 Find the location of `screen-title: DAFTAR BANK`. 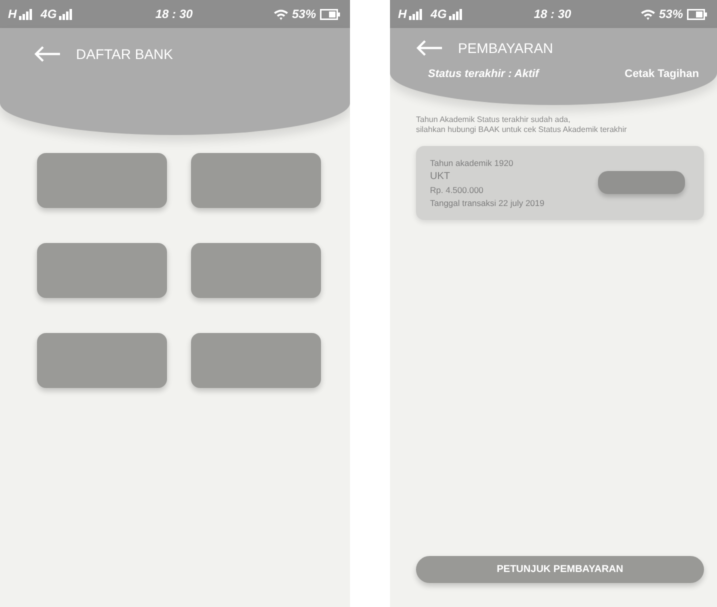

screen-title: DAFTAR BANK is located at coordinates (124, 54).